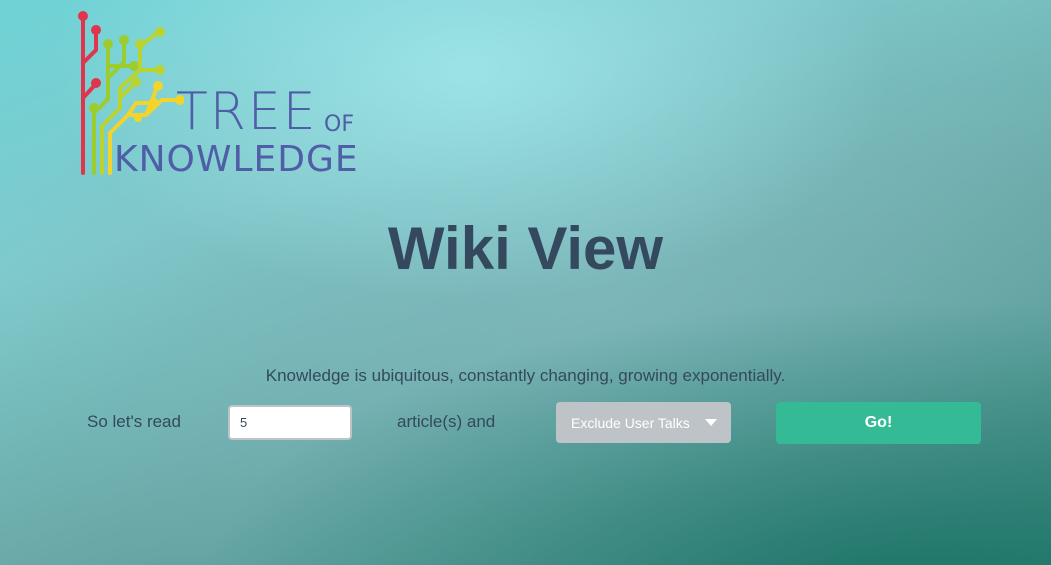 The image size is (1051, 565). What do you see at coordinates (247, 112) in the screenshot?
I see `logo-word-tree: TREE` at bounding box center [247, 112].